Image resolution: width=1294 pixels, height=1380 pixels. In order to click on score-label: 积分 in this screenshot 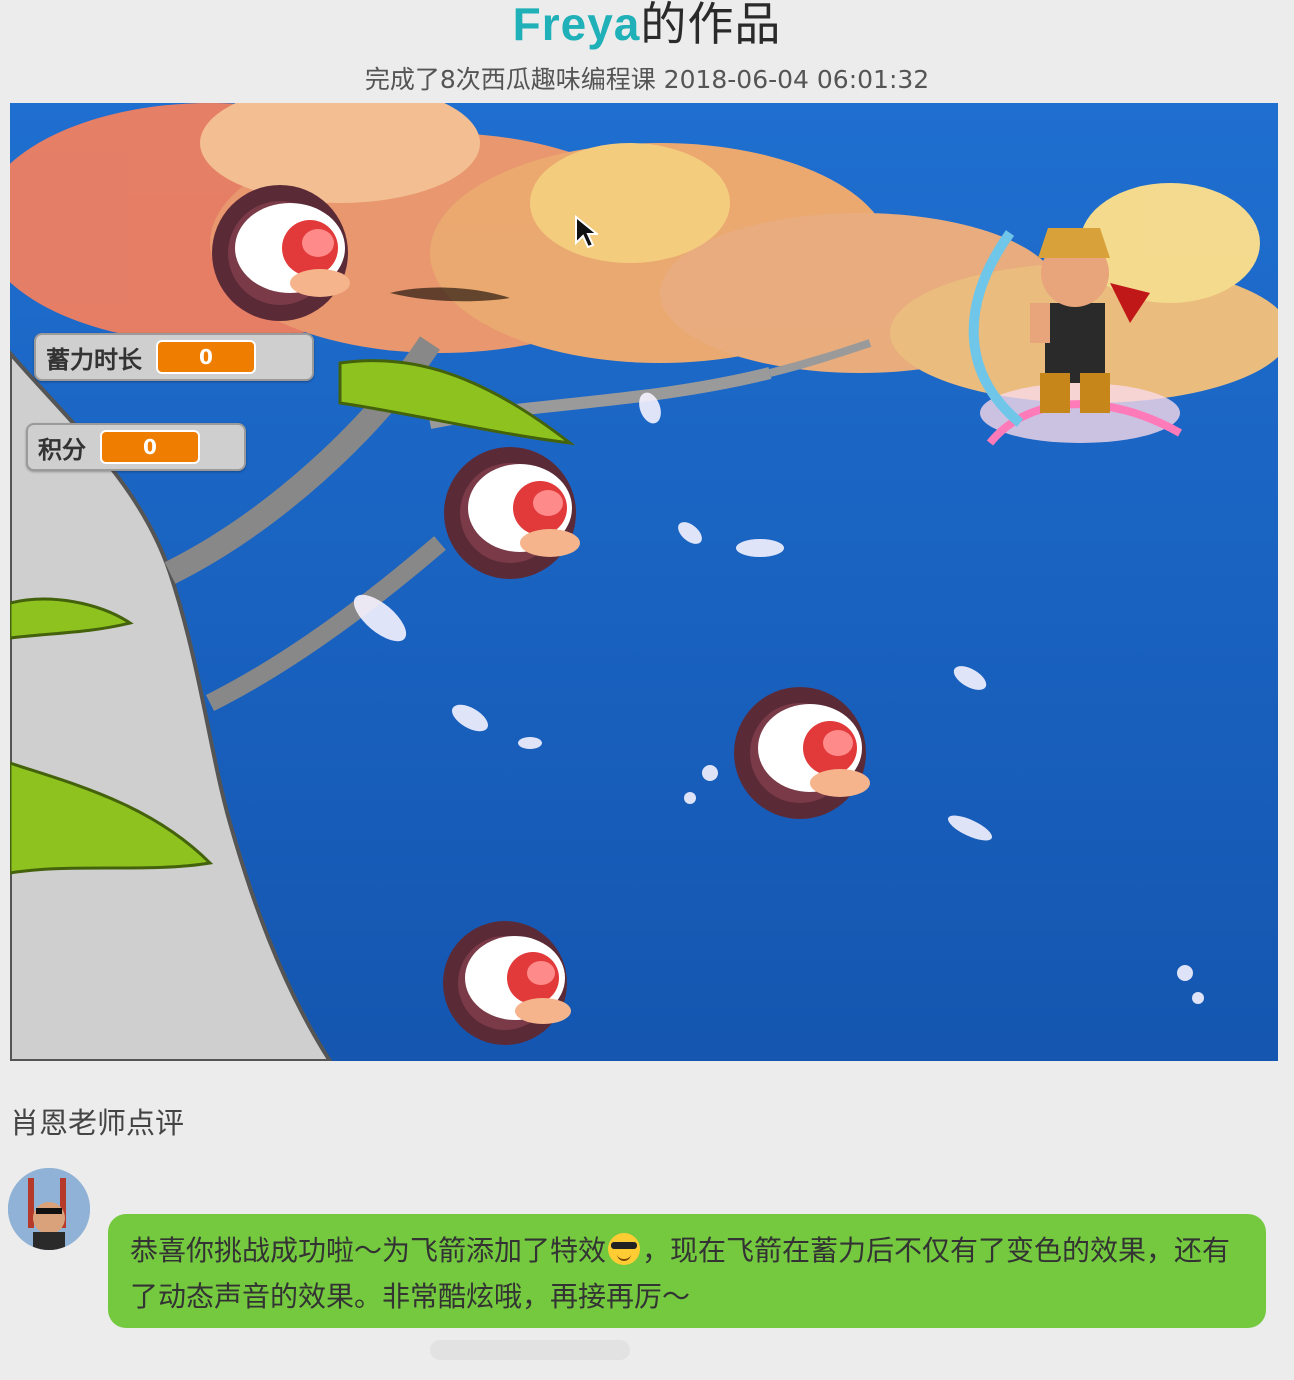, I will do `click(62, 449)`.